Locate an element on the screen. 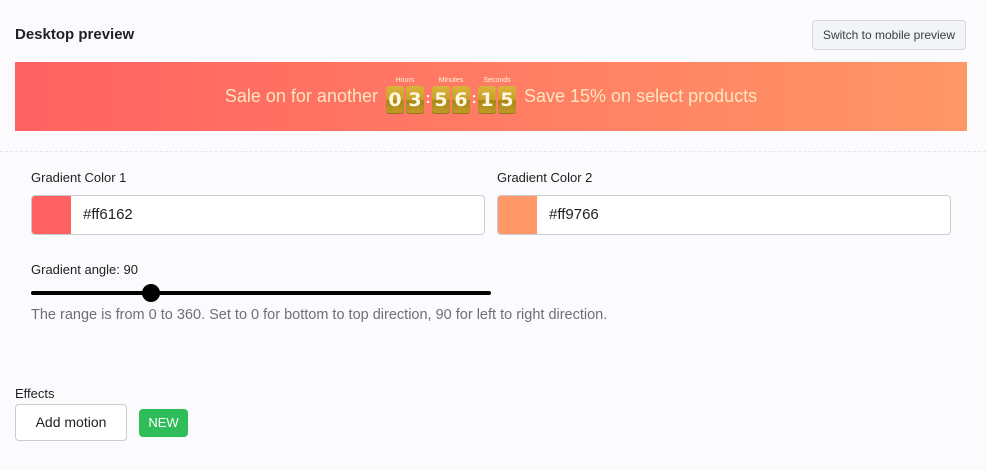 Image resolution: width=986 pixels, height=470 pixels. minutes-digit-2: 6 is located at coordinates (460, 100).